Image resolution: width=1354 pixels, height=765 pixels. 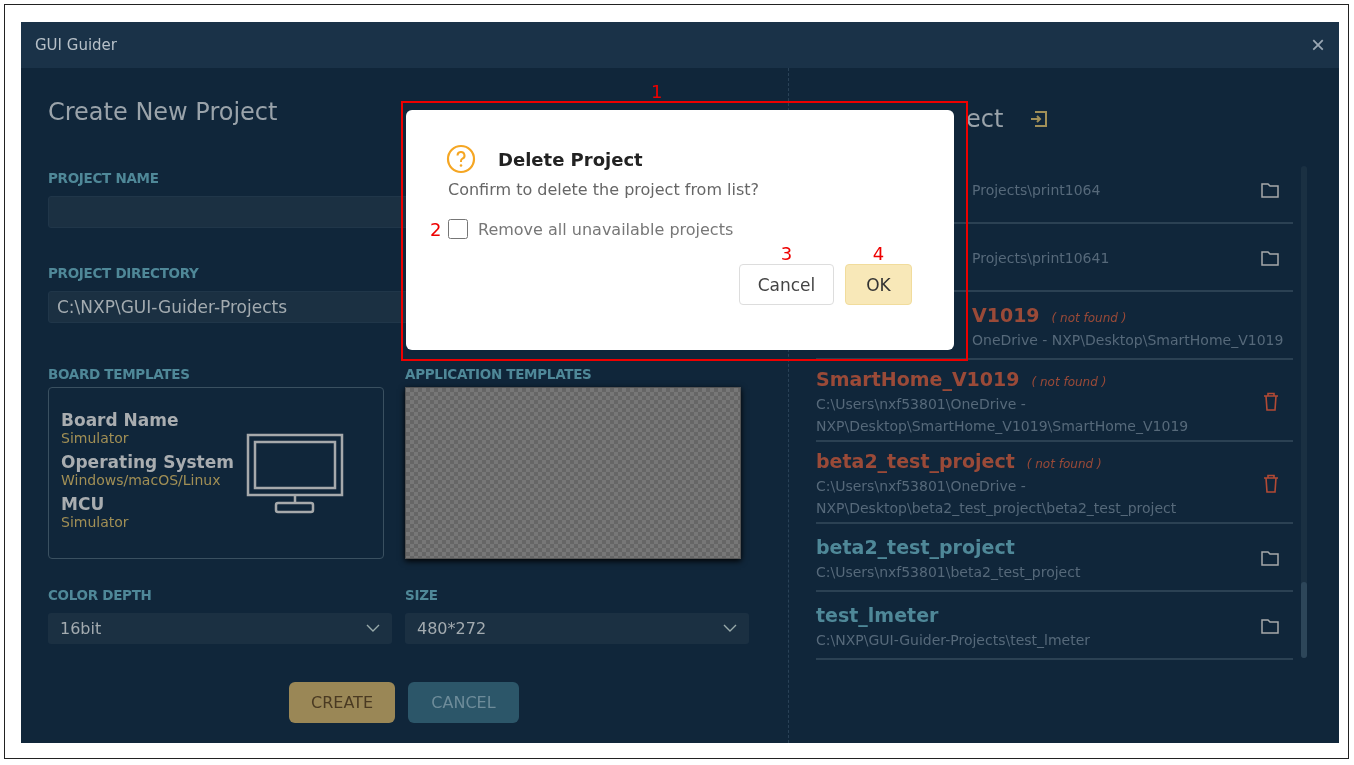 What do you see at coordinates (878, 284) in the screenshot?
I see `ok-button: OK` at bounding box center [878, 284].